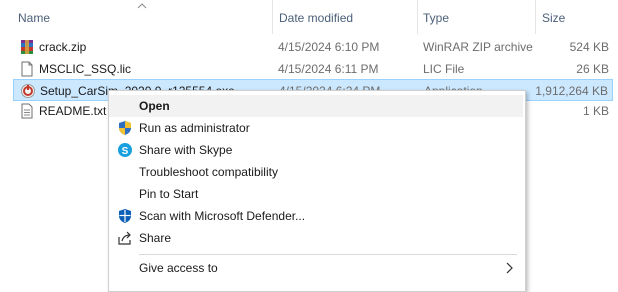 The width and height of the screenshot is (618, 292). I want to click on file-type: WinRAR ZIP archive, so click(478, 47).